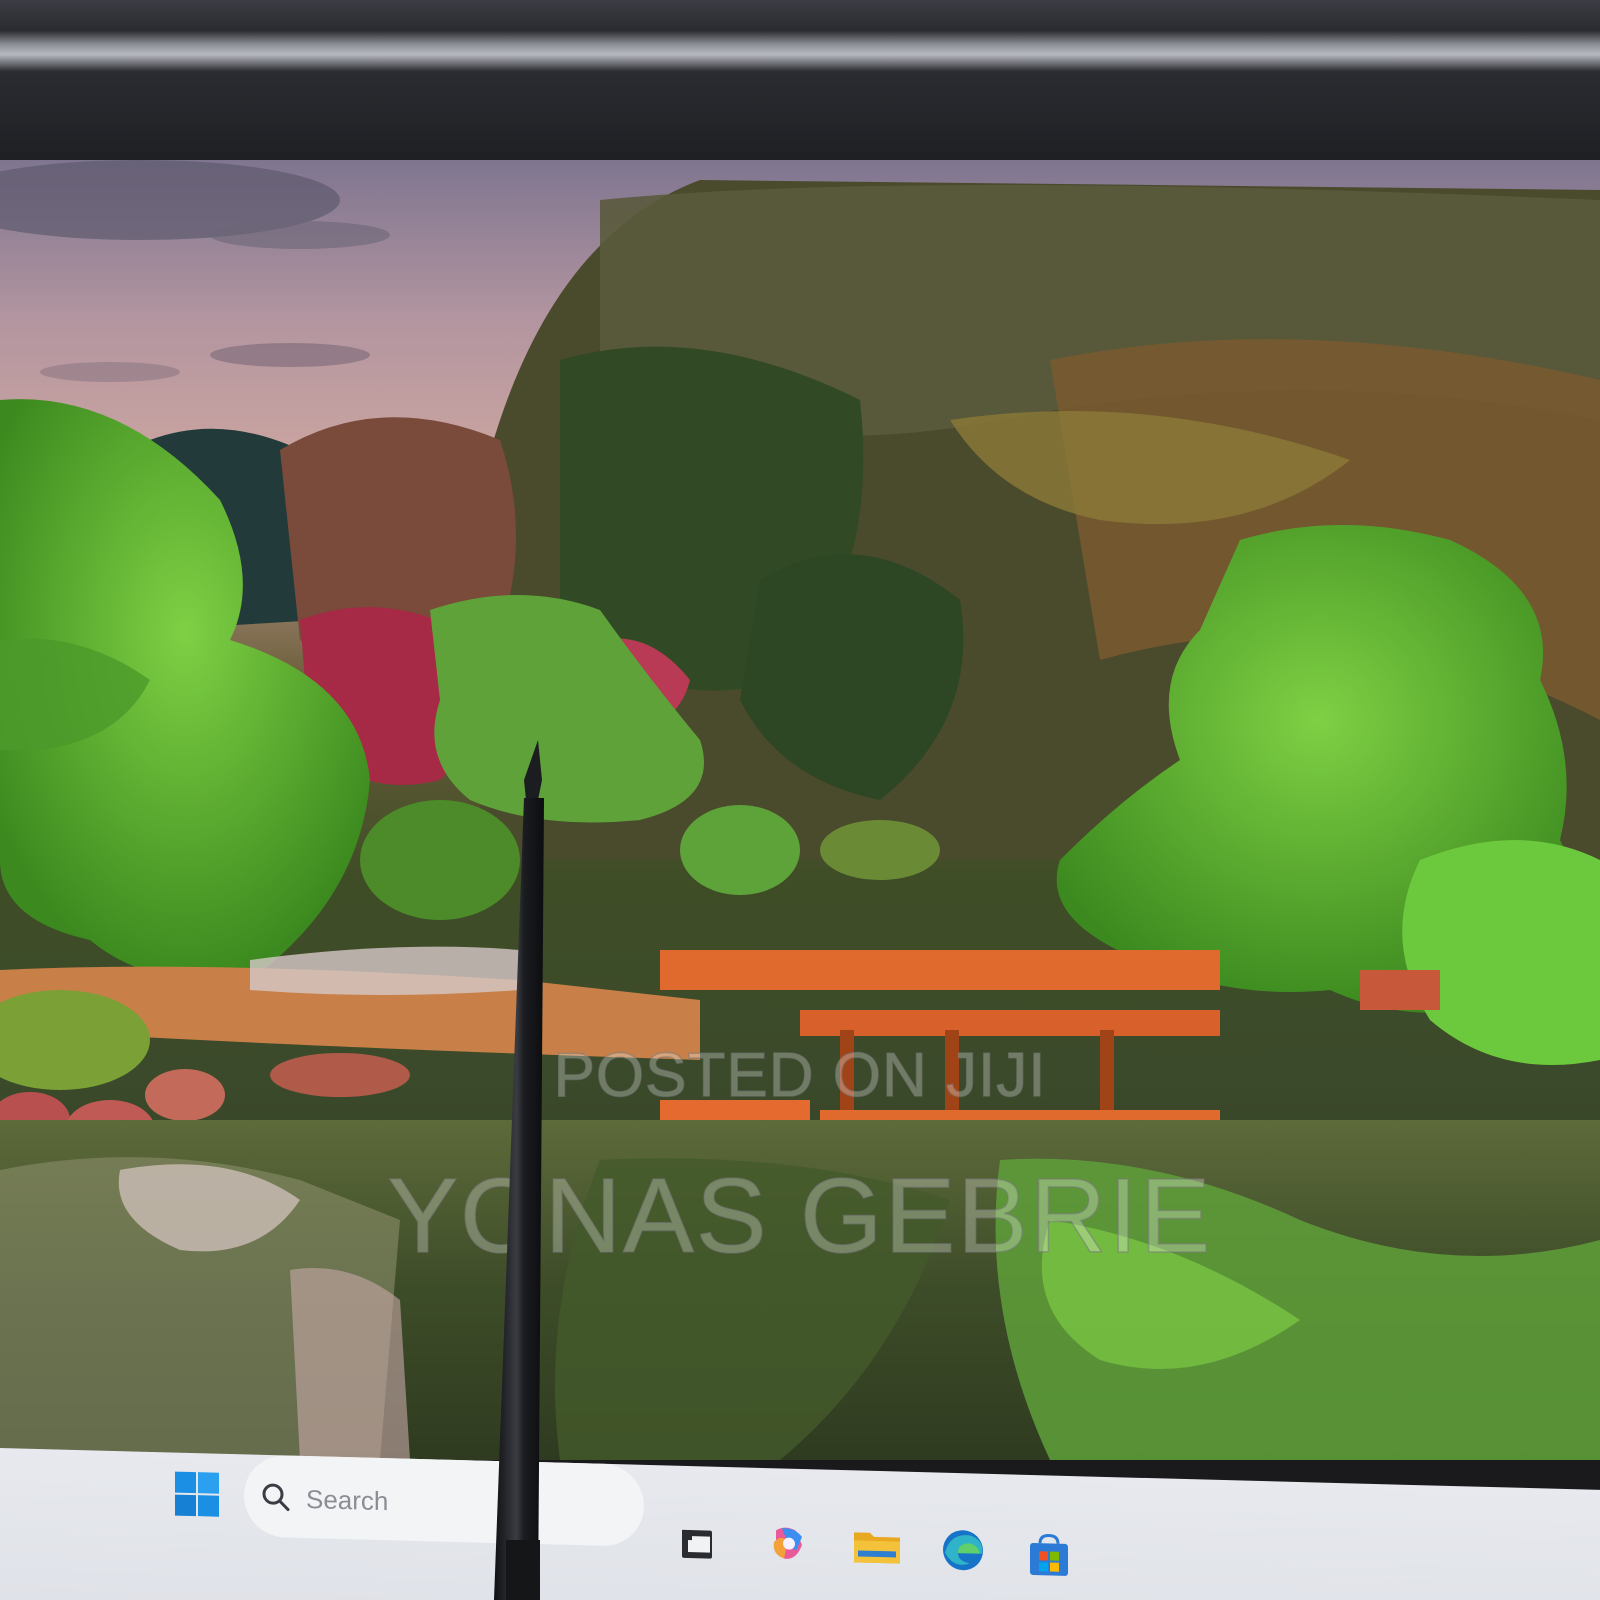 This screenshot has width=1600, height=1600. What do you see at coordinates (800, 85) in the screenshot?
I see `monitor-bezel` at bounding box center [800, 85].